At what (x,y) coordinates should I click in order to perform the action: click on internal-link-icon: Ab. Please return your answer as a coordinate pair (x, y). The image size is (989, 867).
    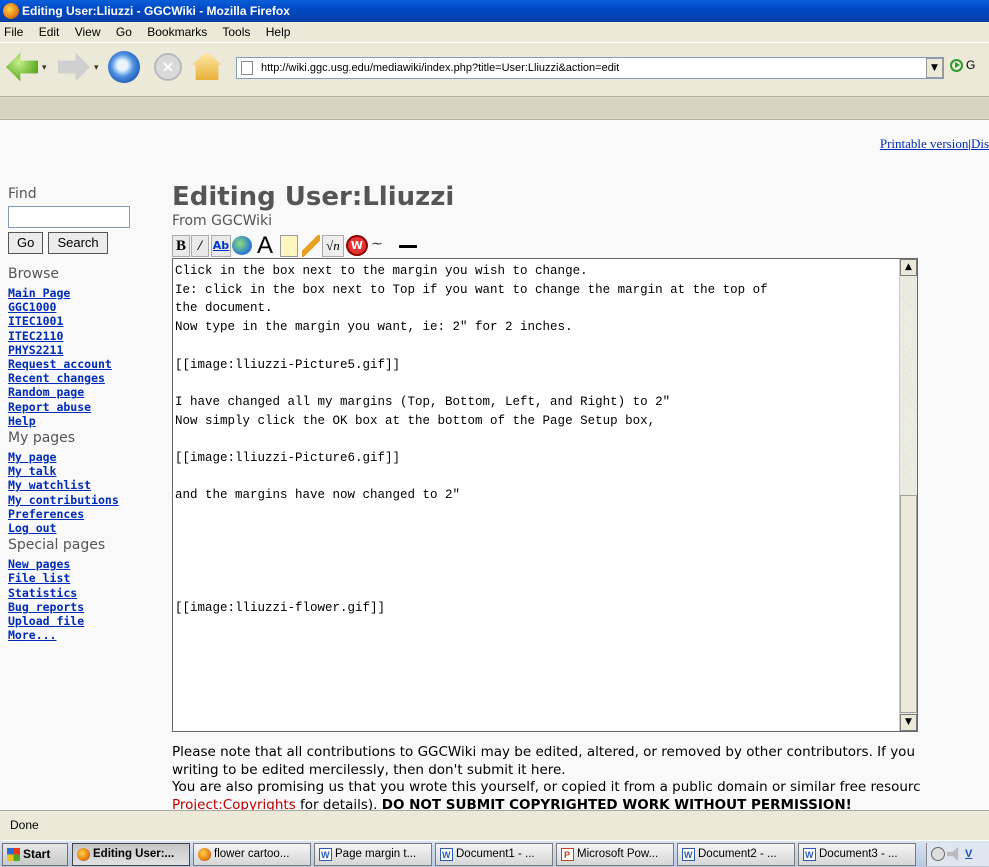
    Looking at the image, I should click on (221, 246).